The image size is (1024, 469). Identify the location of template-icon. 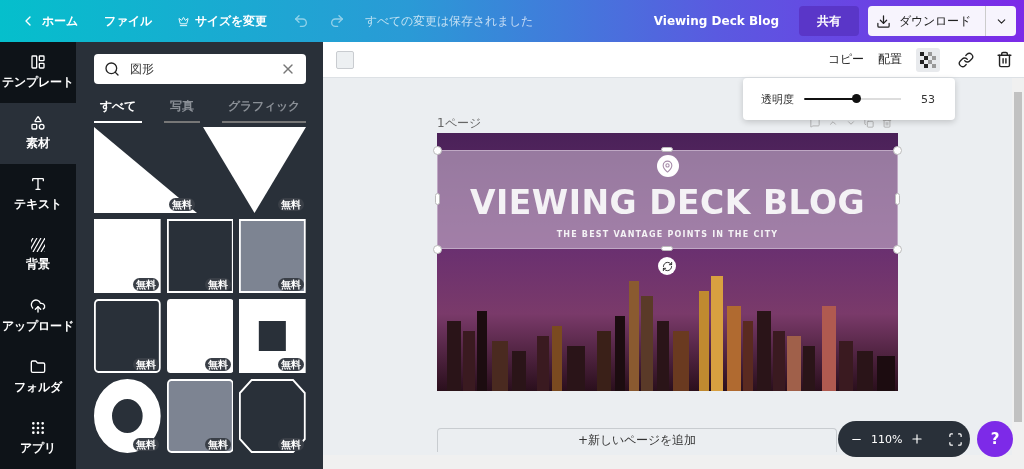
(38, 62).